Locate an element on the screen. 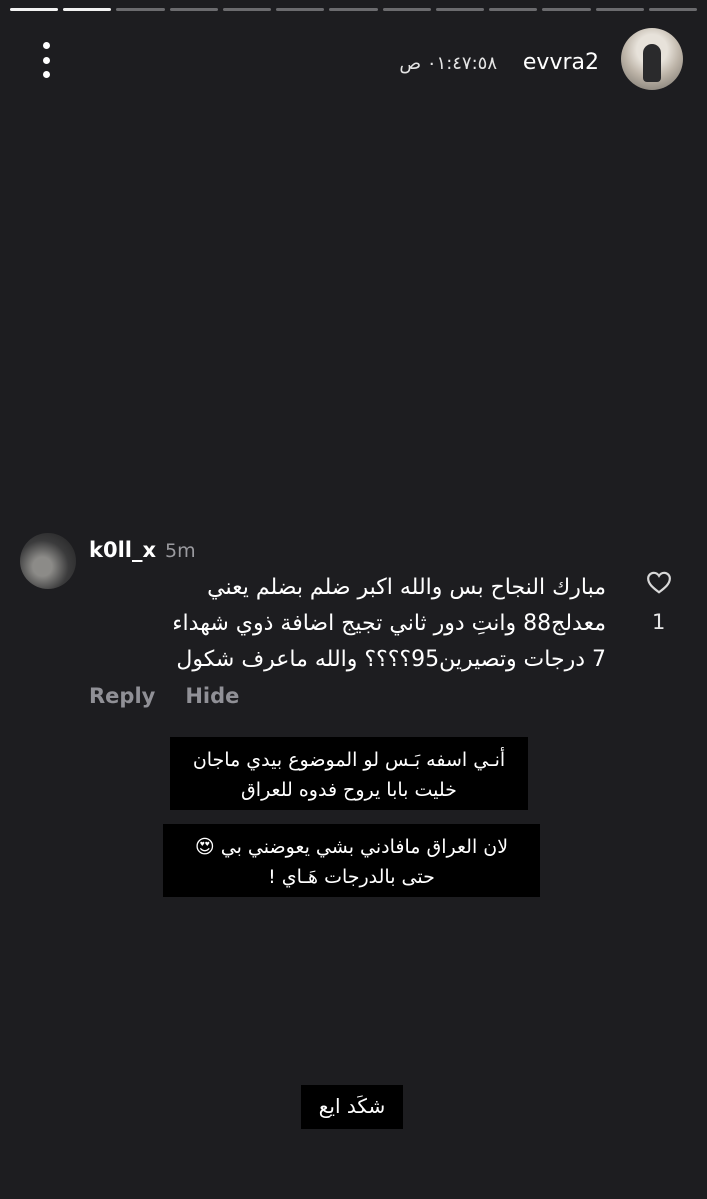 This screenshot has width=707, height=1199. story-caption: شكَد ايع is located at coordinates (352, 1107).